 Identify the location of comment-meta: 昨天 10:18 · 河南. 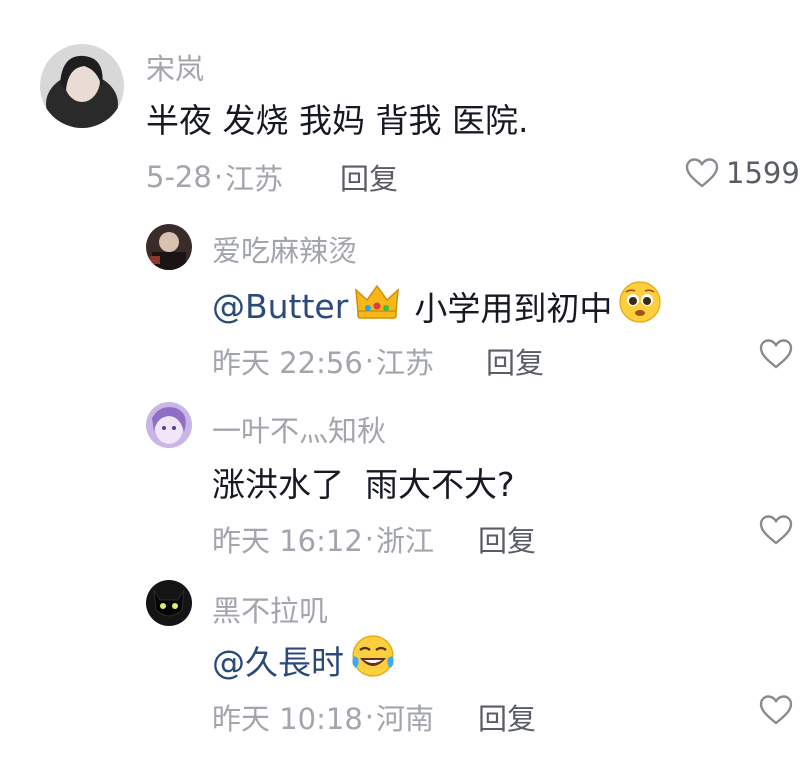
(323, 717).